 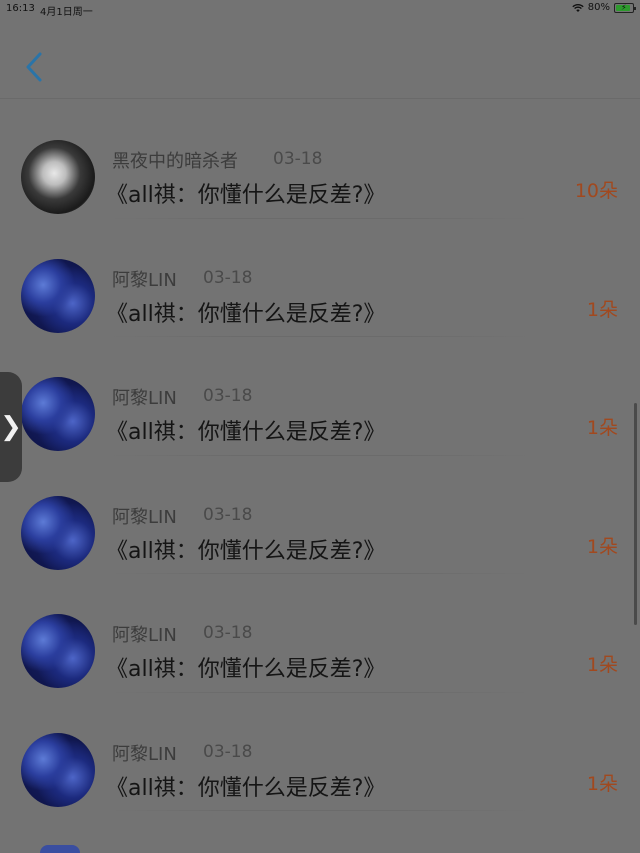 I want to click on chevron-right-icon: ❯, so click(x=11, y=427).